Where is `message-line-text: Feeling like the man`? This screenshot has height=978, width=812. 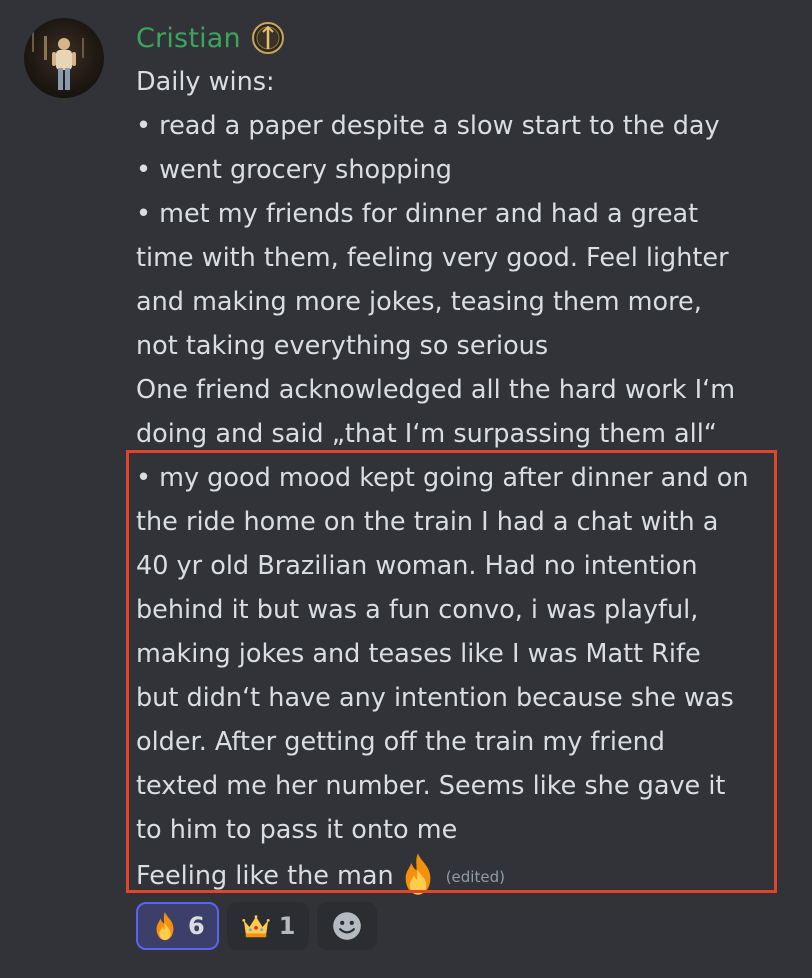
message-line-text: Feeling like the man is located at coordinates (265, 876).